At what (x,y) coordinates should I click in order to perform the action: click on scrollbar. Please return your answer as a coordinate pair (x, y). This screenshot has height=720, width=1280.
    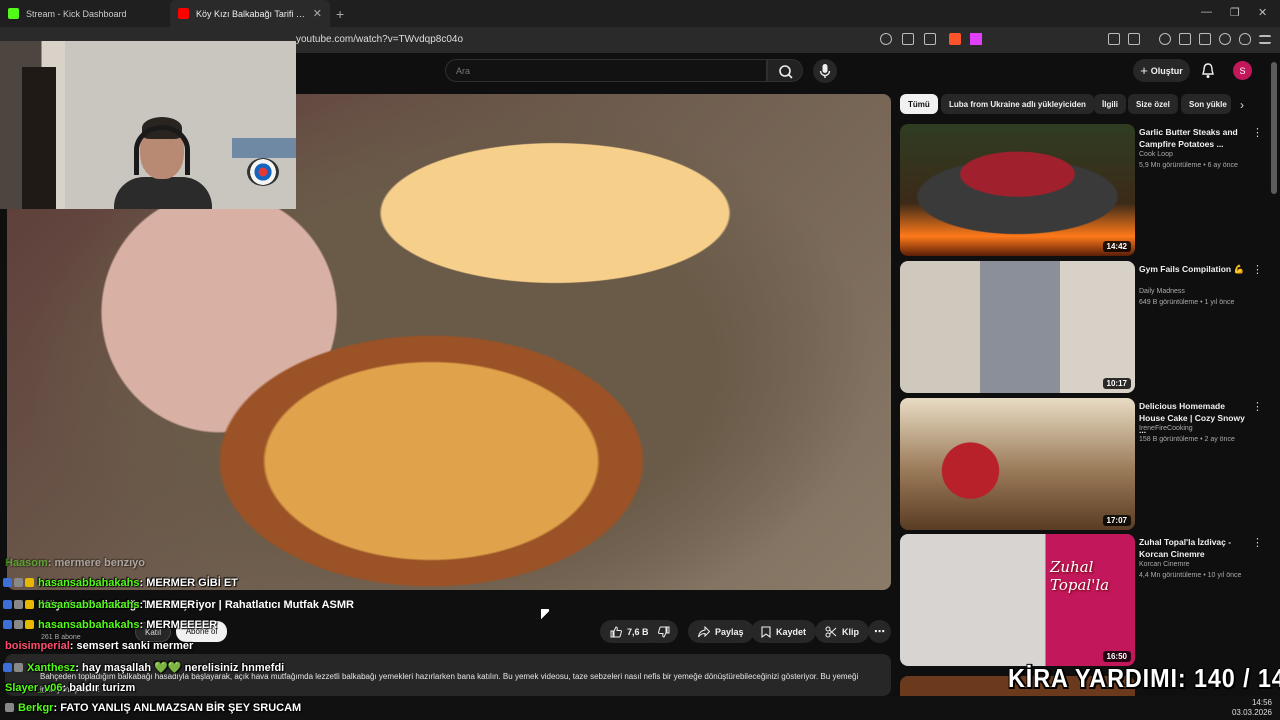
    Looking at the image, I should click on (1274, 128).